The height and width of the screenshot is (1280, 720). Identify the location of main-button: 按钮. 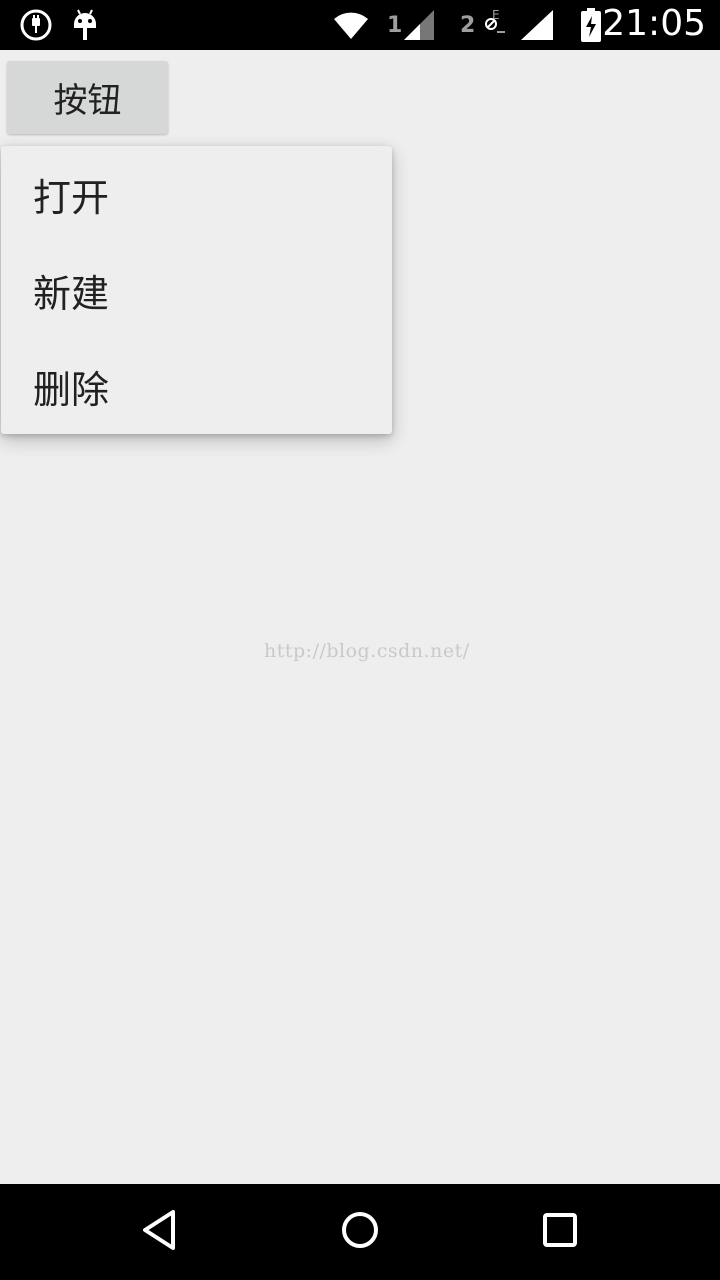
(87, 97).